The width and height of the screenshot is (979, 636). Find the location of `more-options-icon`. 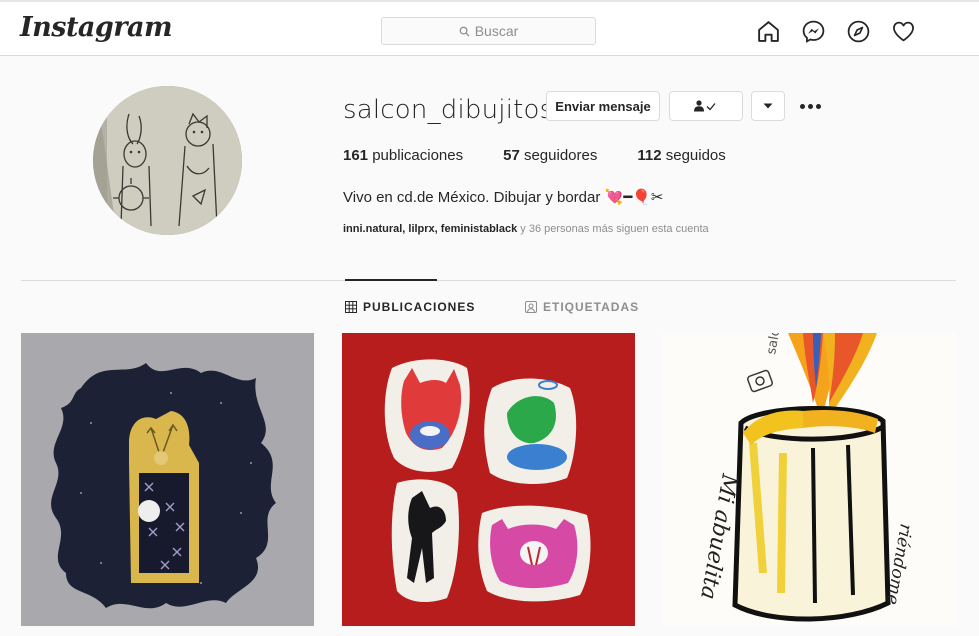

more-options-icon is located at coordinates (810, 106).